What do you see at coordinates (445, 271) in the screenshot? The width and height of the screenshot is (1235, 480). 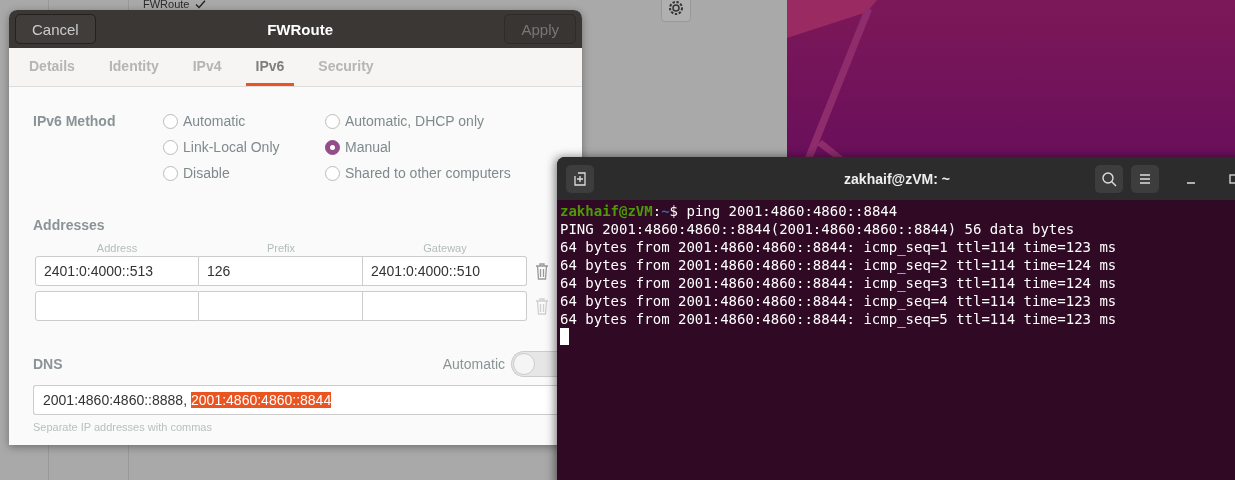 I see `input-field: 2401:0:4000::510` at bounding box center [445, 271].